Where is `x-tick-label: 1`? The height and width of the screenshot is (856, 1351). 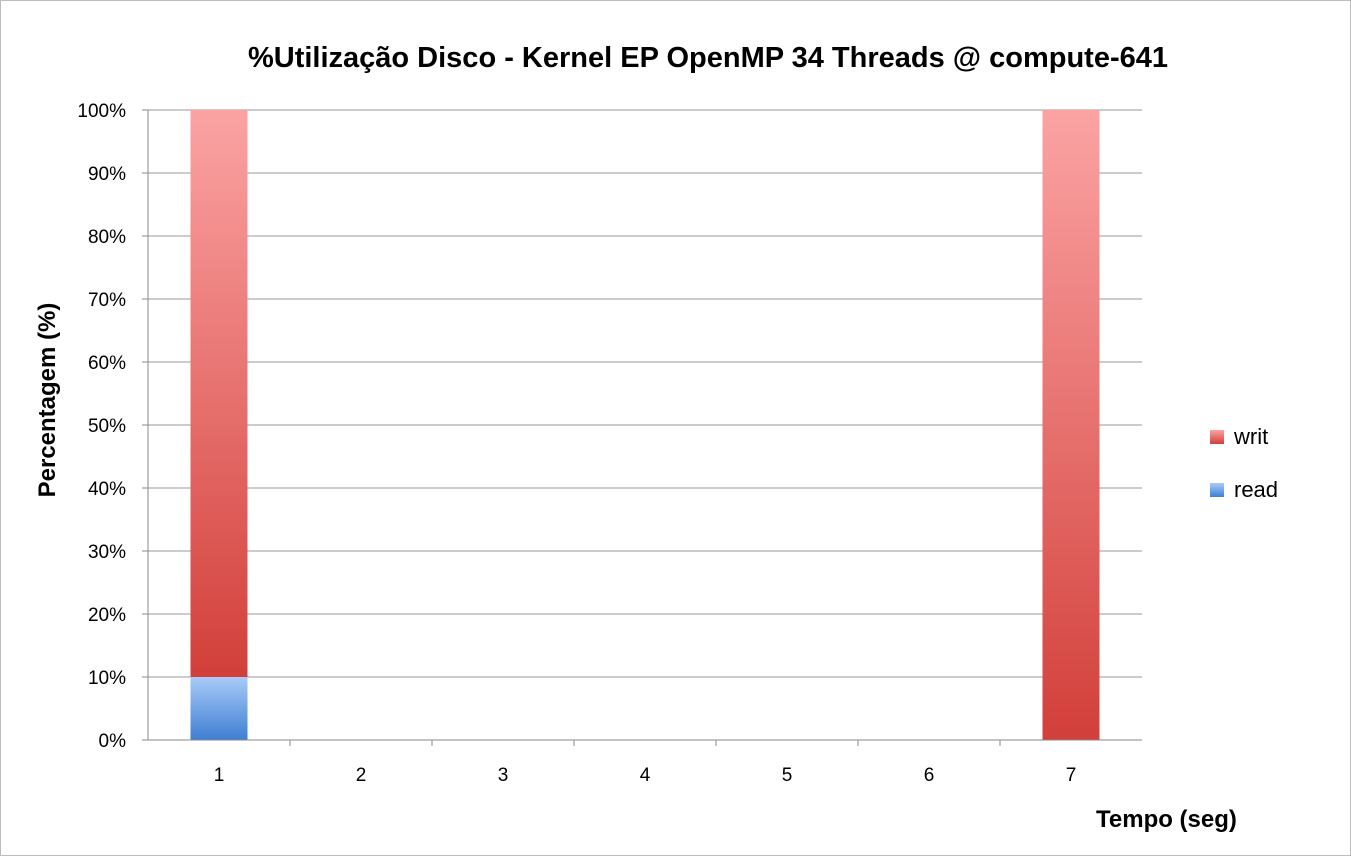
x-tick-label: 1 is located at coordinates (219, 775).